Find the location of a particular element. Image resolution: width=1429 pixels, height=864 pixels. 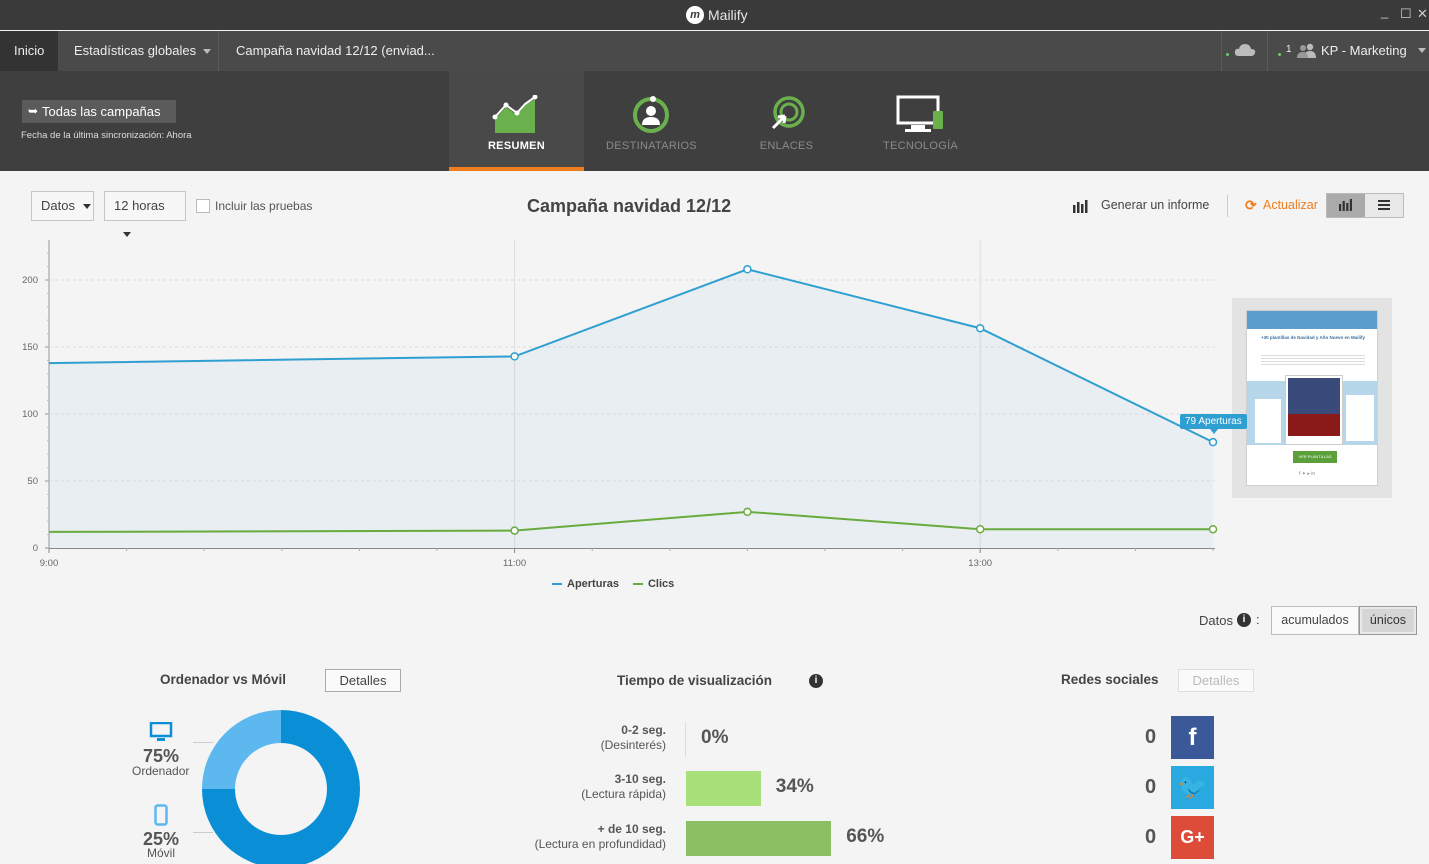

view-time-label: 0-2 seg. (Desinterés) is located at coordinates (591, 738).